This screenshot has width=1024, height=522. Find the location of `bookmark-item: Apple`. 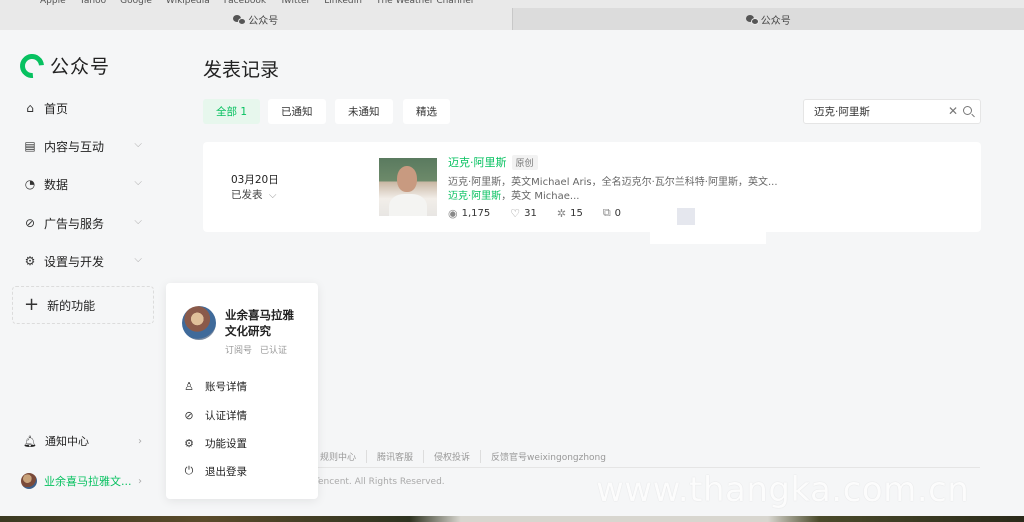

bookmark-item: Apple is located at coordinates (53, 4).